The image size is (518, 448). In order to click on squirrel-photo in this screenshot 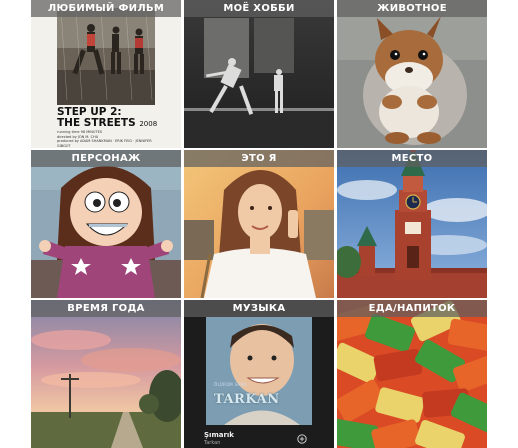, I will do `click(412, 74)`.